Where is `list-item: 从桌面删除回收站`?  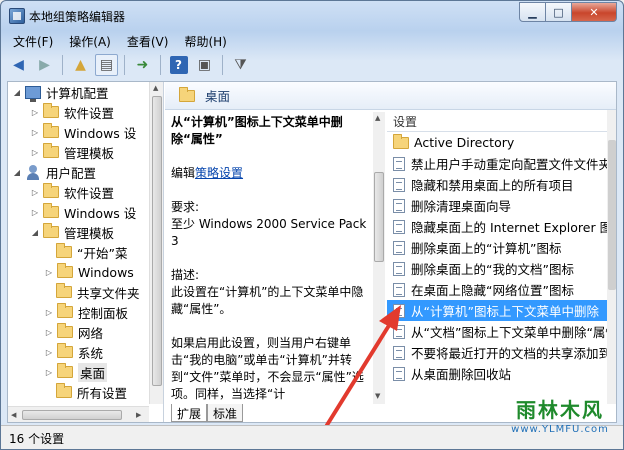 list-item: 从桌面删除回收站 is located at coordinates (501, 373).